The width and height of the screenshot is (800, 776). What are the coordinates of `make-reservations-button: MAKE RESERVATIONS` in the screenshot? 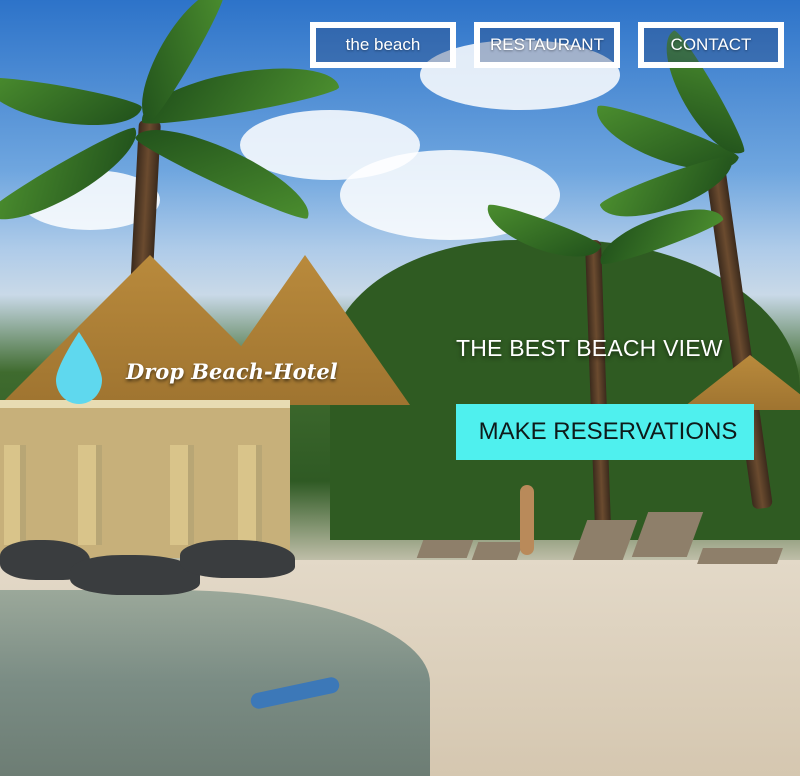 It's located at (605, 432).